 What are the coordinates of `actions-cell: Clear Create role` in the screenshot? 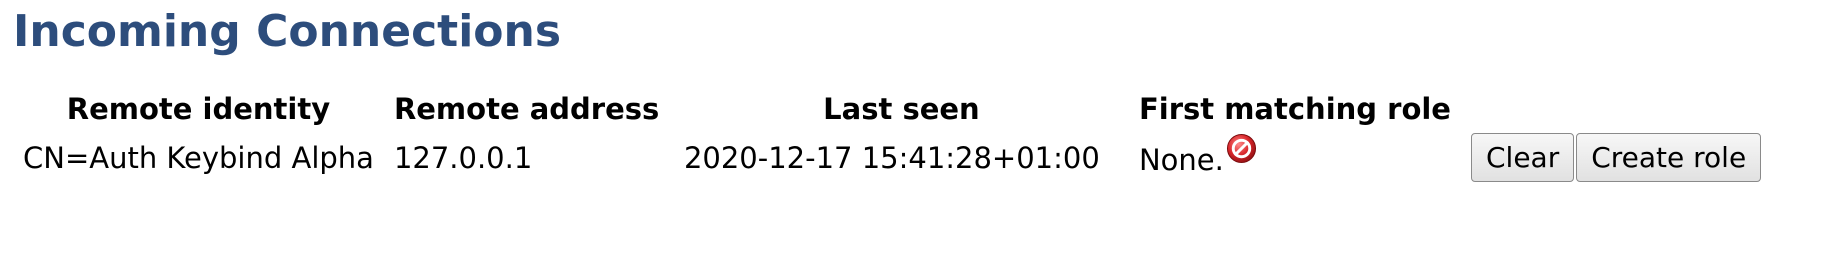 It's located at (1631, 157).